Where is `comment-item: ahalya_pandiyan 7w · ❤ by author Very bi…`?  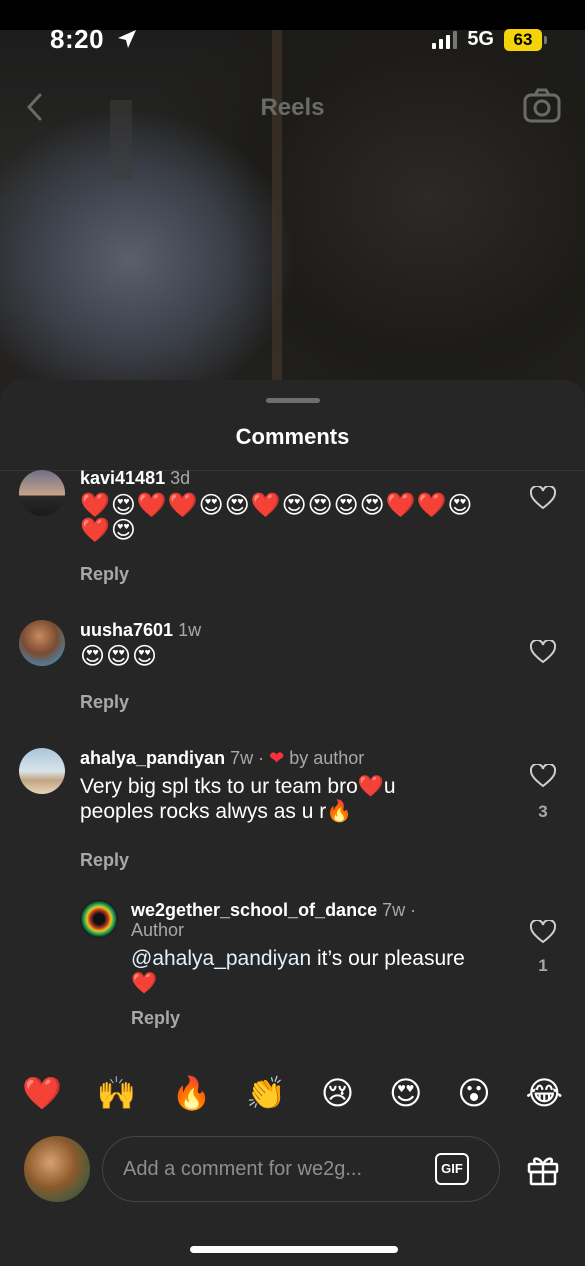
comment-item: ahalya_pandiyan 7w · ❤ by author Very bi… is located at coordinates (292, 808).